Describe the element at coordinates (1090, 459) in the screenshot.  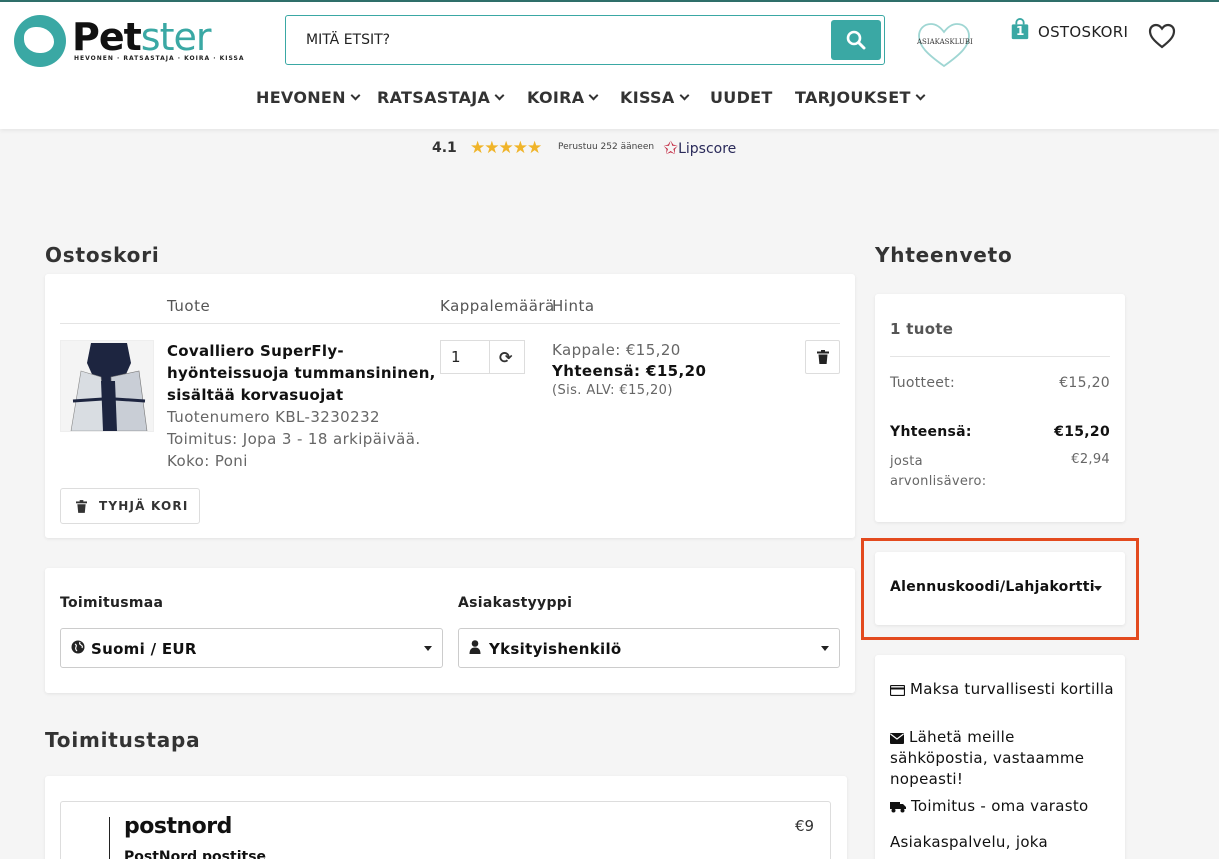
I see `vat-value: €2,94` at that location.